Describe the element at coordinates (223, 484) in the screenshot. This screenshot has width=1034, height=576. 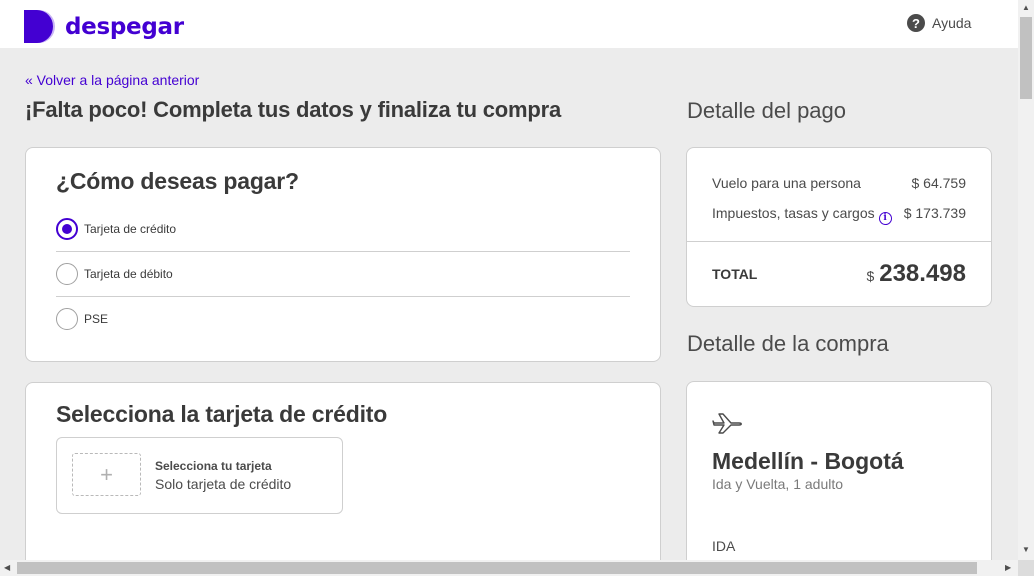
I see `select-card-subtitle: Solo tarjeta de crédito` at that location.